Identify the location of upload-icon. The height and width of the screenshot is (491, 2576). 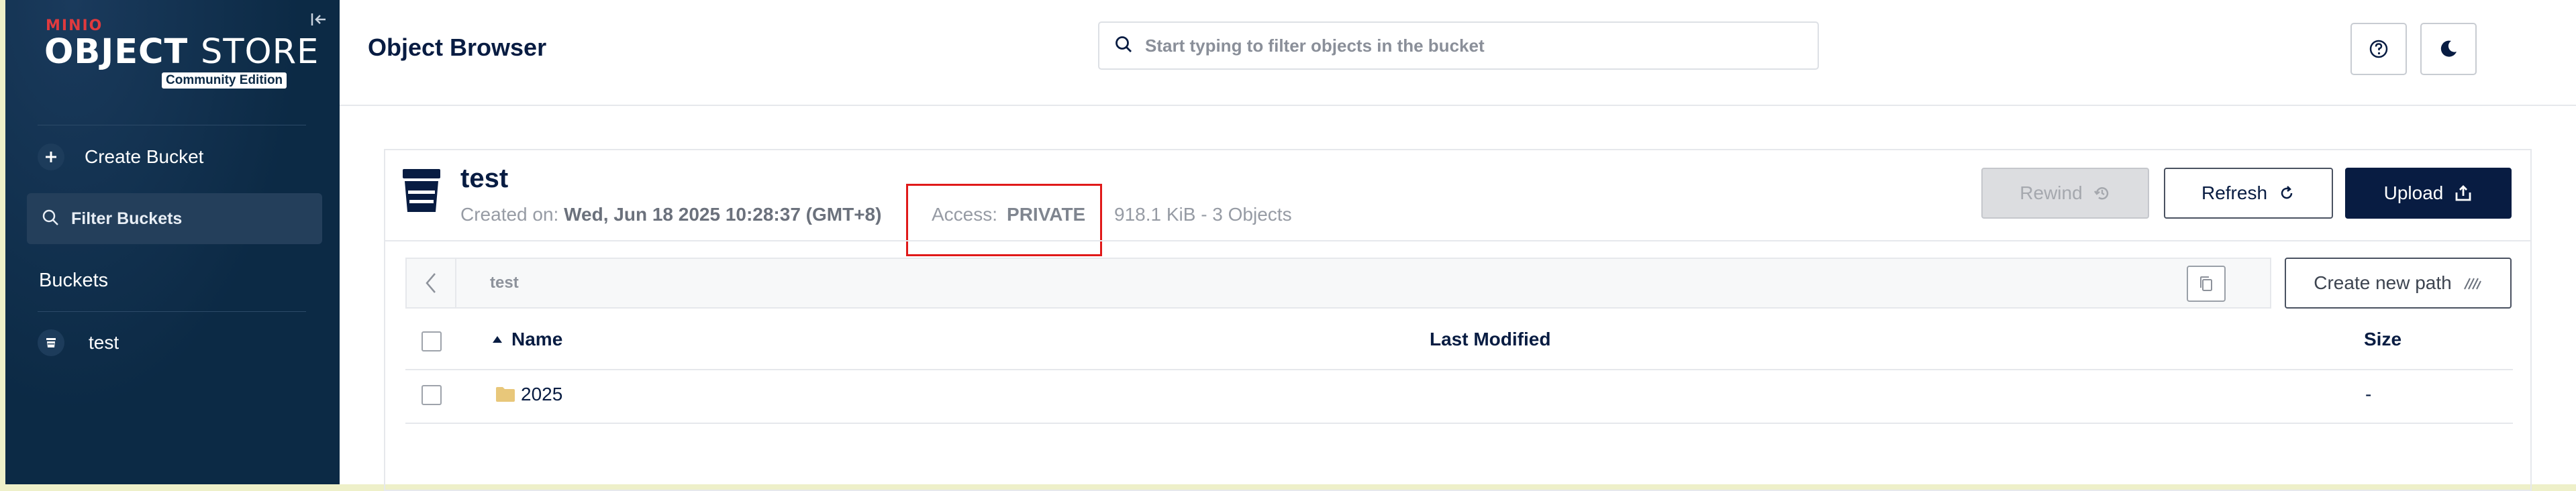
(2463, 193).